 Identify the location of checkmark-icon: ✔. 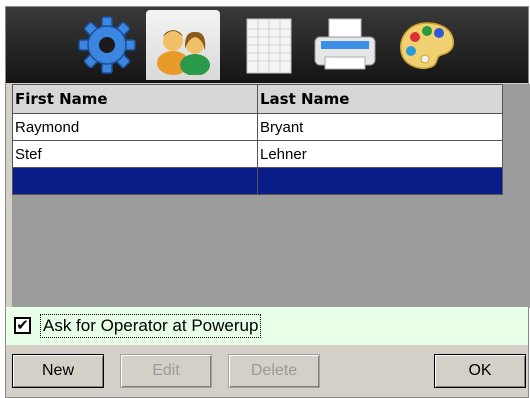
(22, 325).